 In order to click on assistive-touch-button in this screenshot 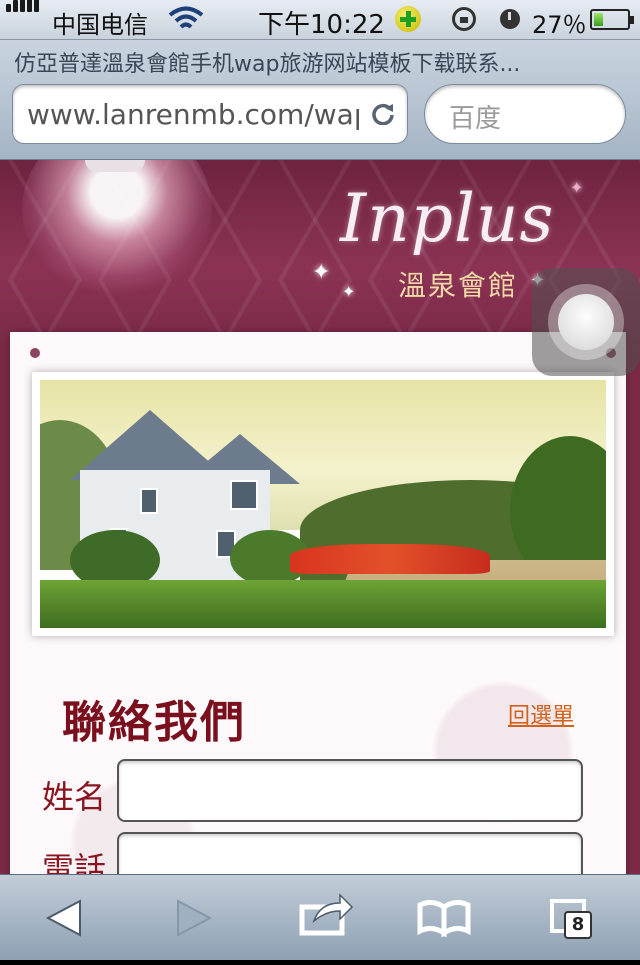, I will do `click(586, 322)`.